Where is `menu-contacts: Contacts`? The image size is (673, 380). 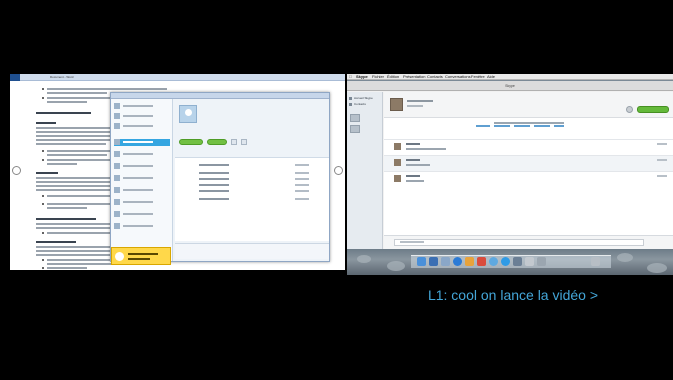 menu-contacts: Contacts is located at coordinates (435, 77).